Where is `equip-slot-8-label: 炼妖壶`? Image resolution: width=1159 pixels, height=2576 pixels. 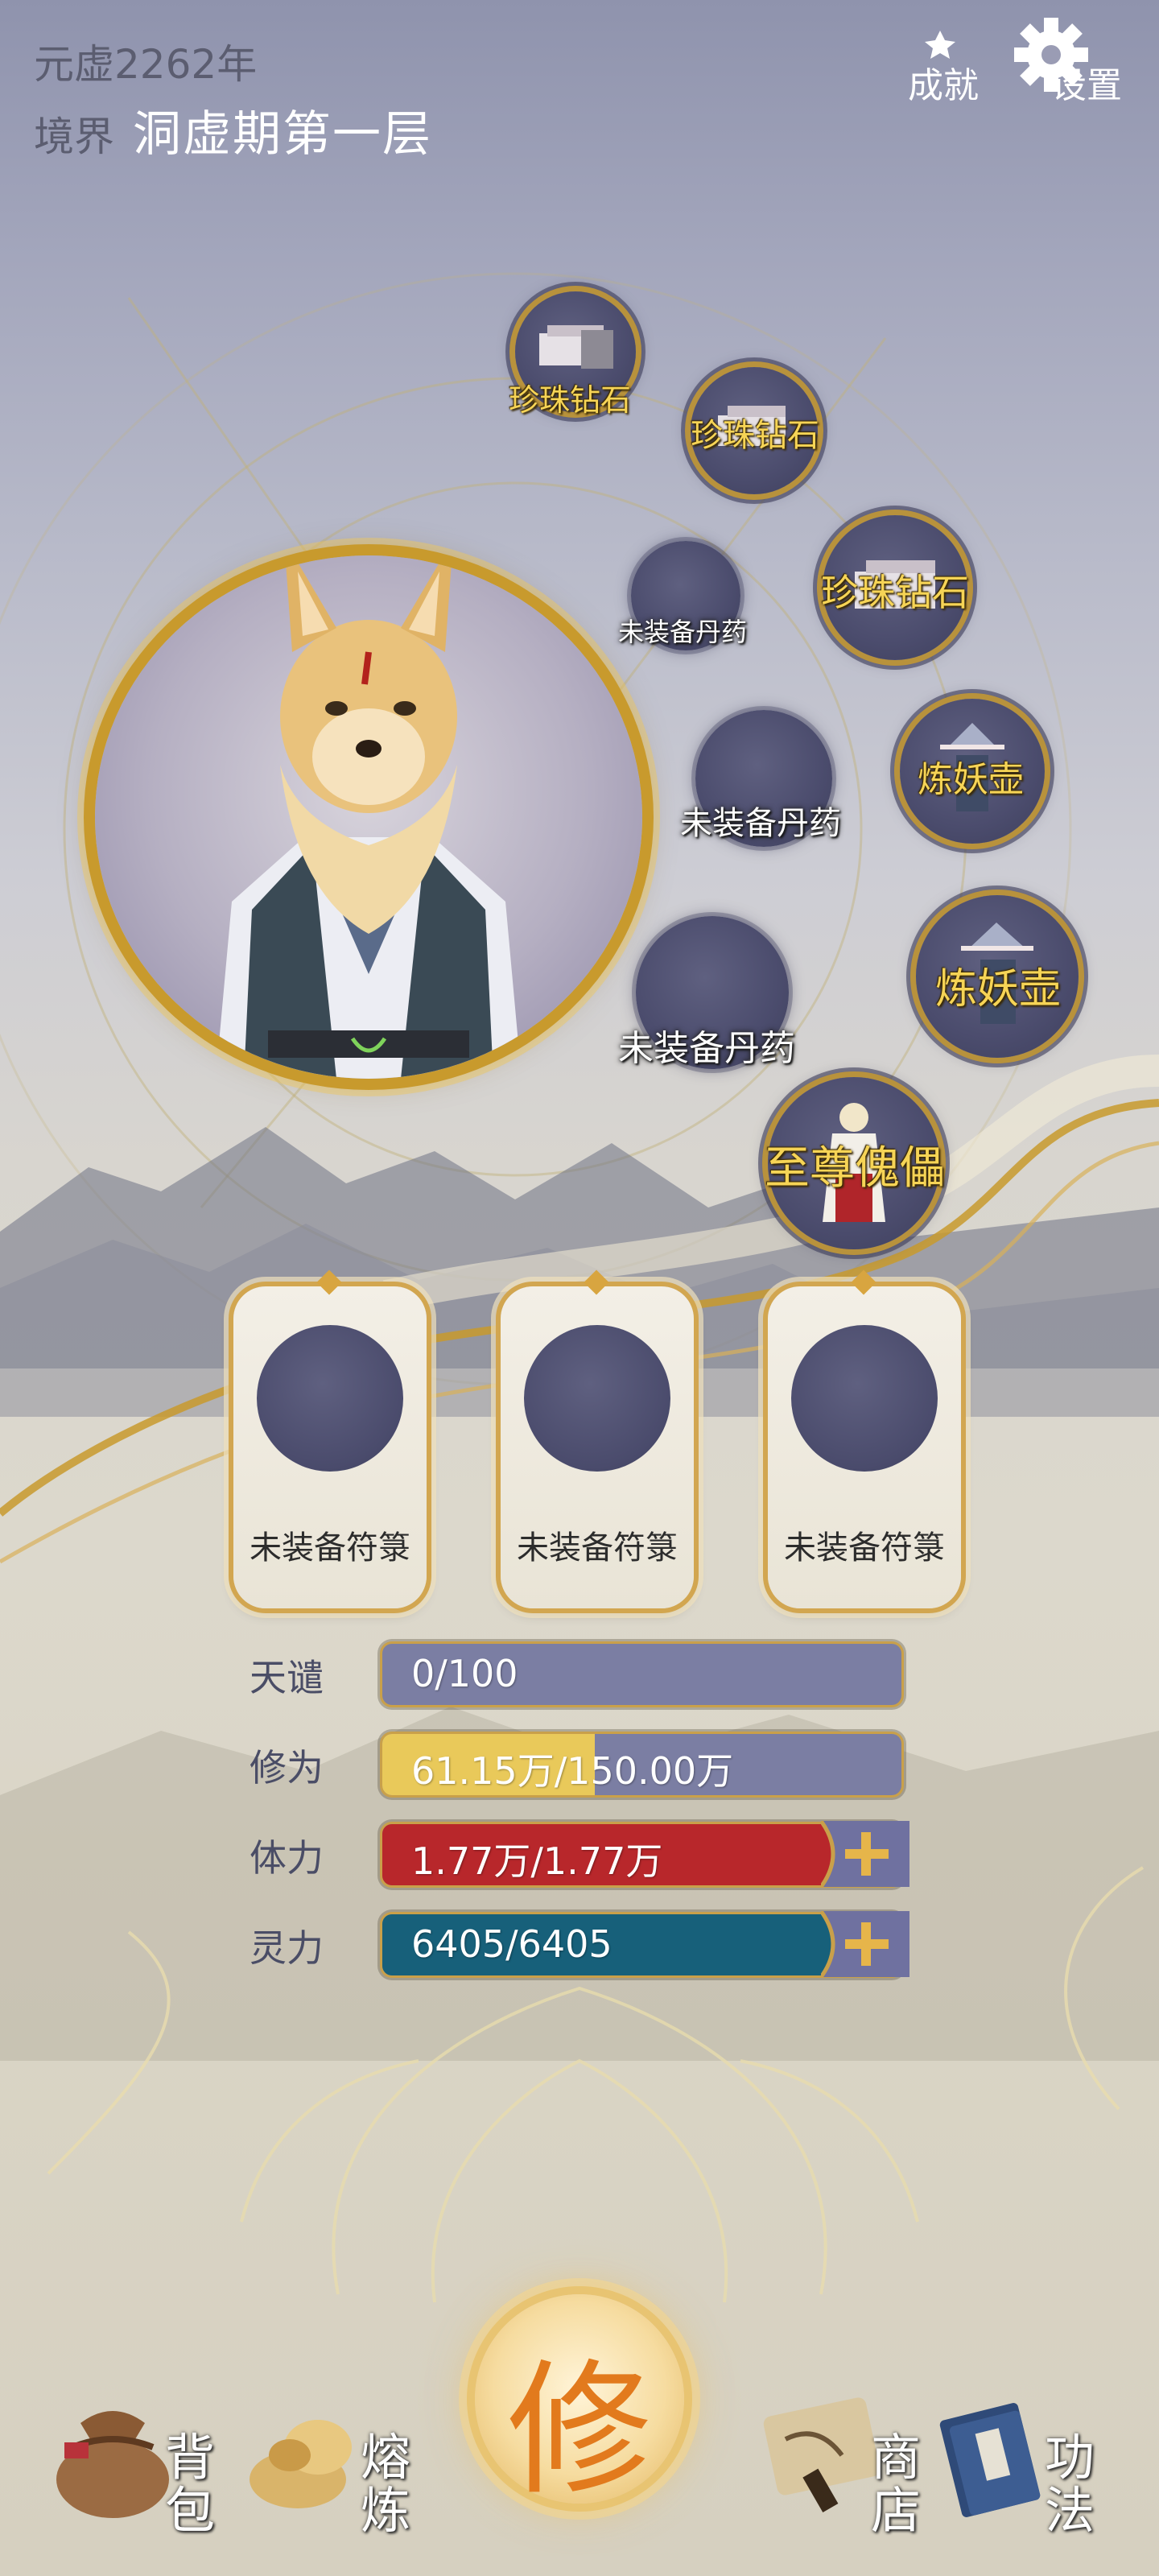
equip-slot-8-label: 炼妖壶 is located at coordinates (998, 989).